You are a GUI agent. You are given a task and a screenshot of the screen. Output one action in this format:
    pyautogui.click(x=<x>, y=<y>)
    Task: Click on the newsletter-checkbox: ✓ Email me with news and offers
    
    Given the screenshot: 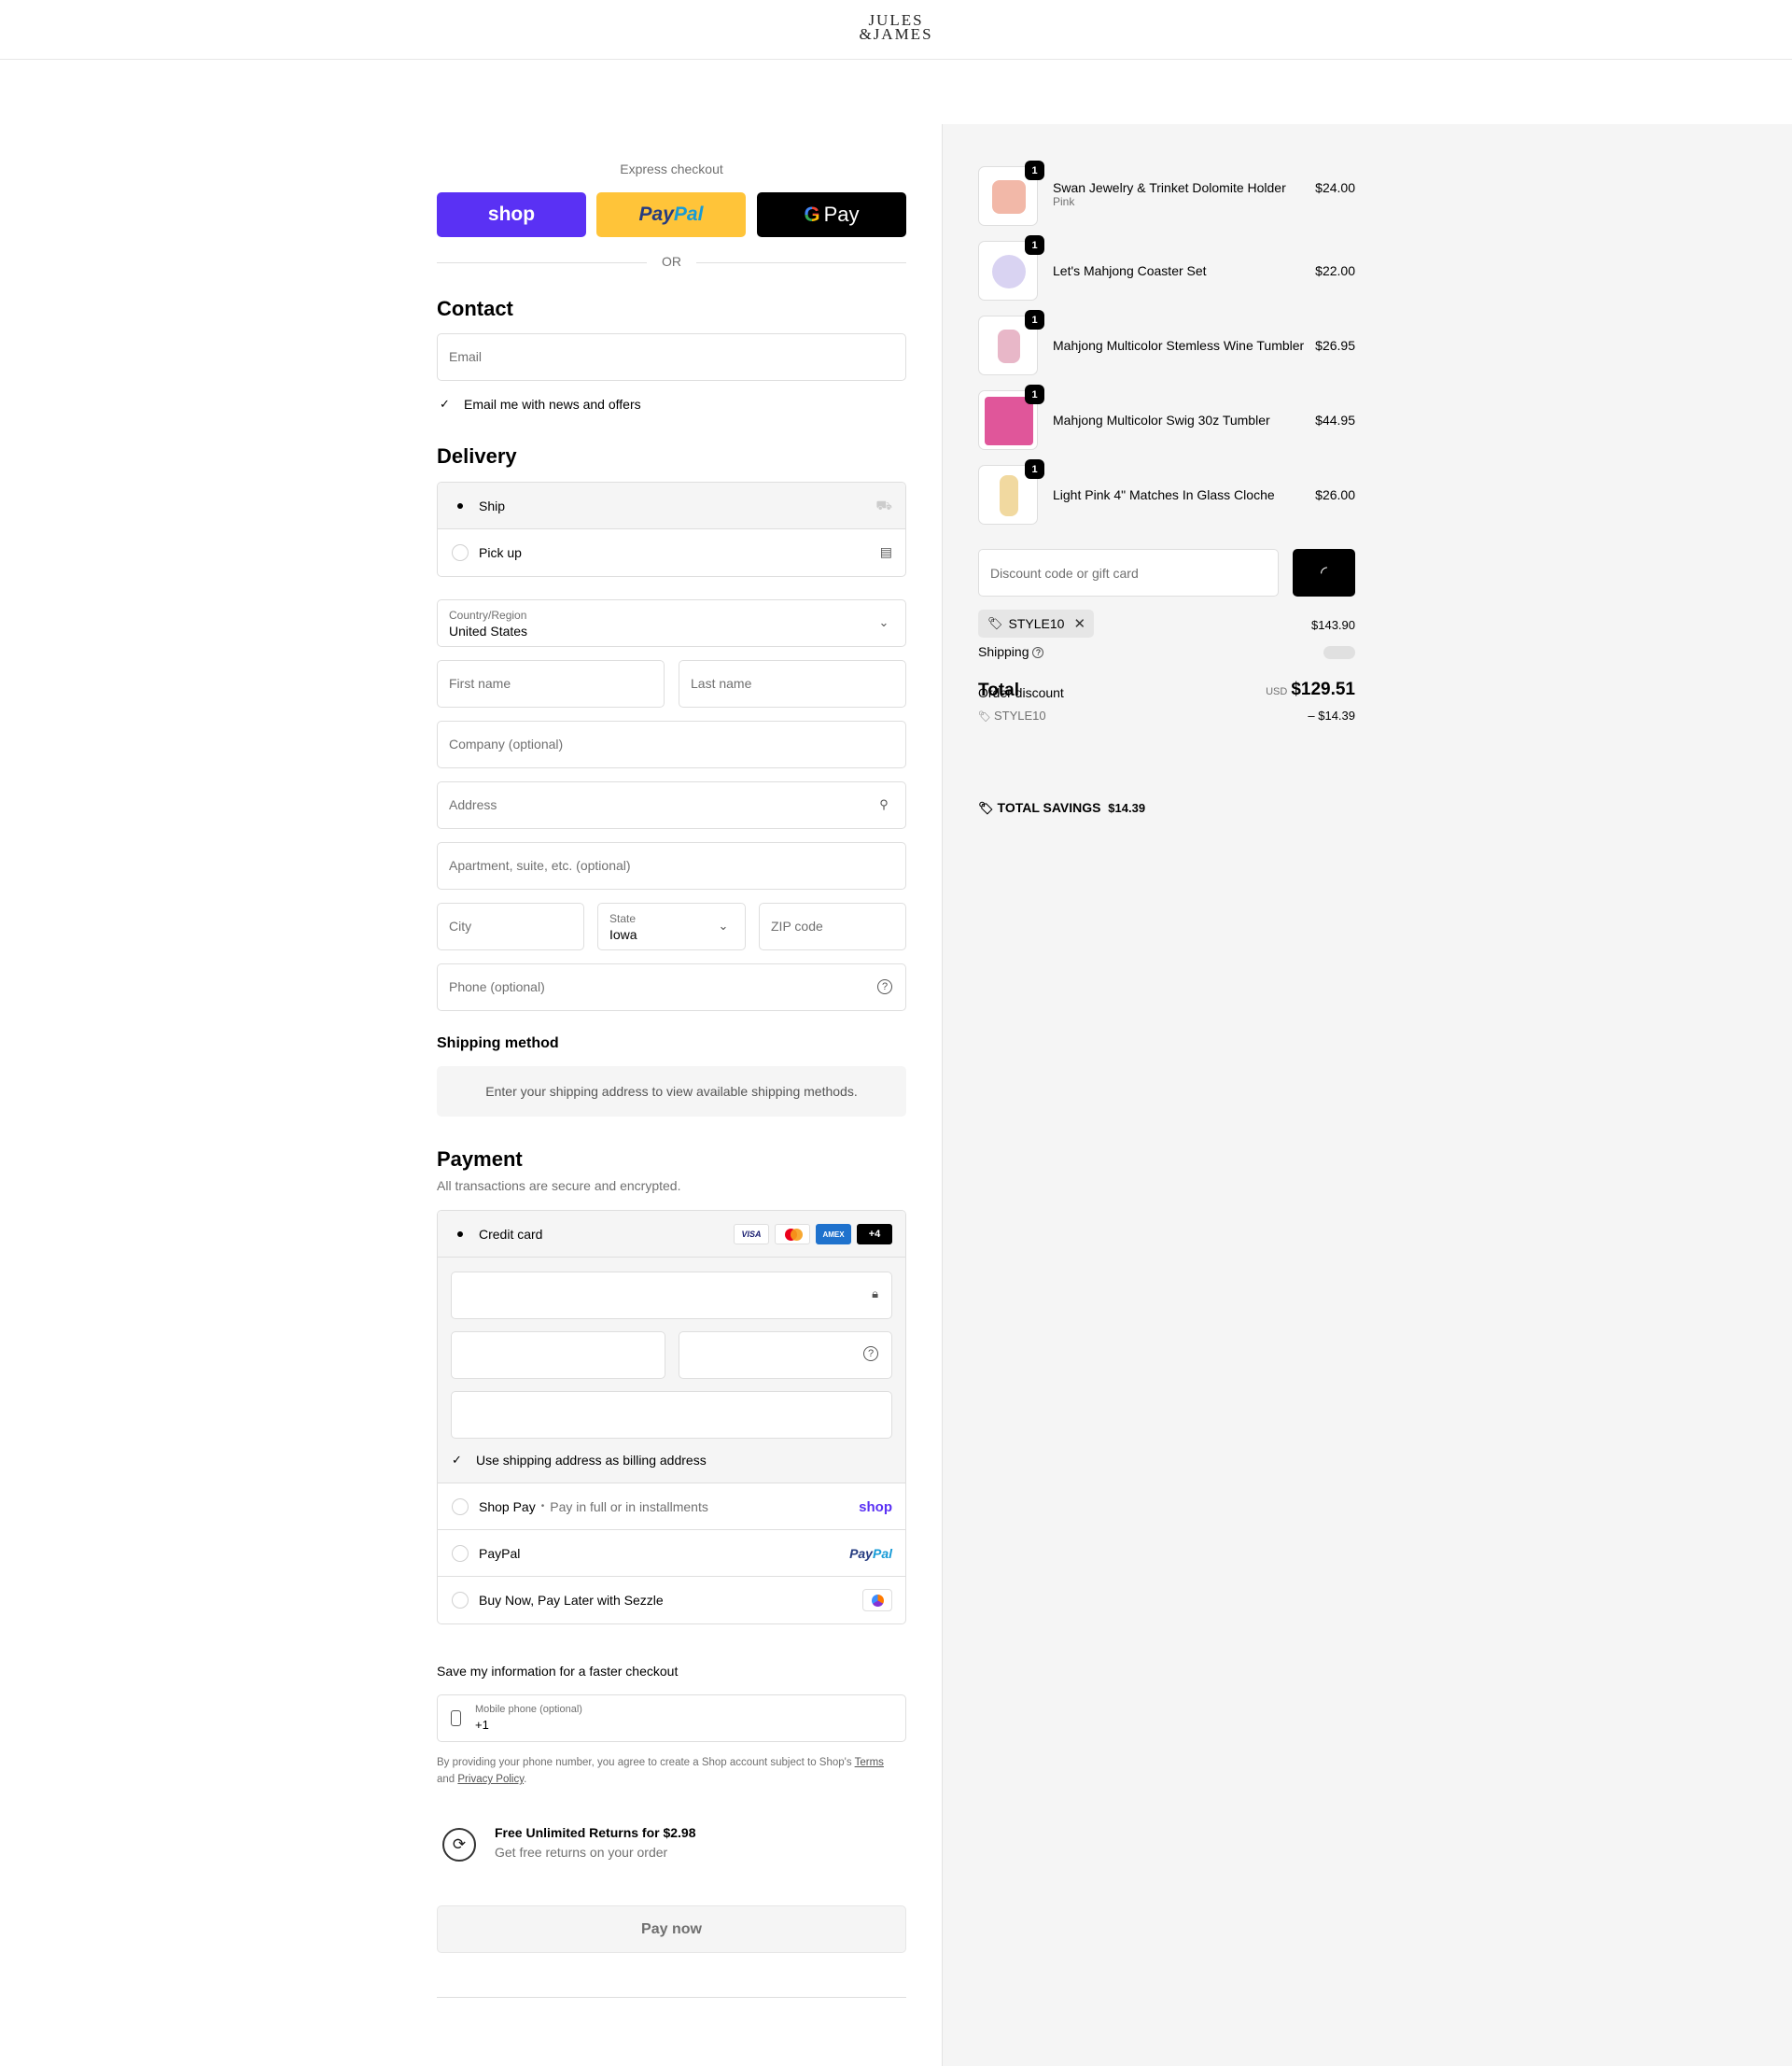 What is the action you would take?
    pyautogui.click(x=539, y=404)
    